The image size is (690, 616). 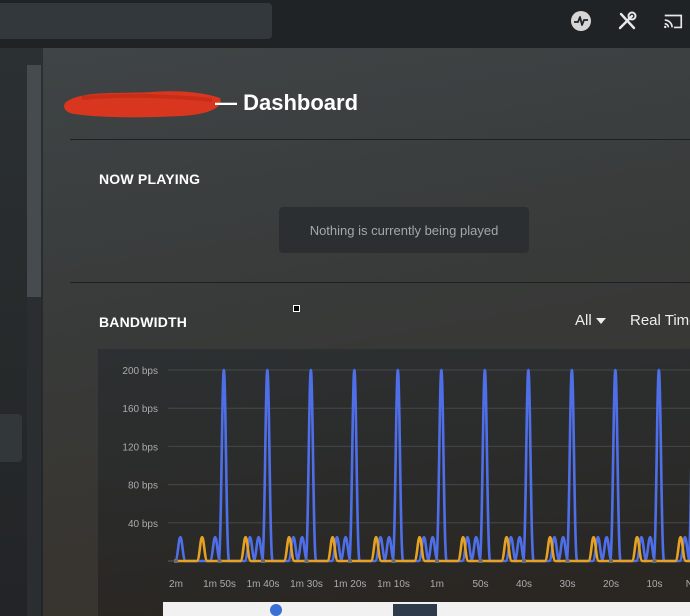 I want to click on y-tick-label: 40 bps, so click(x=143, y=524).